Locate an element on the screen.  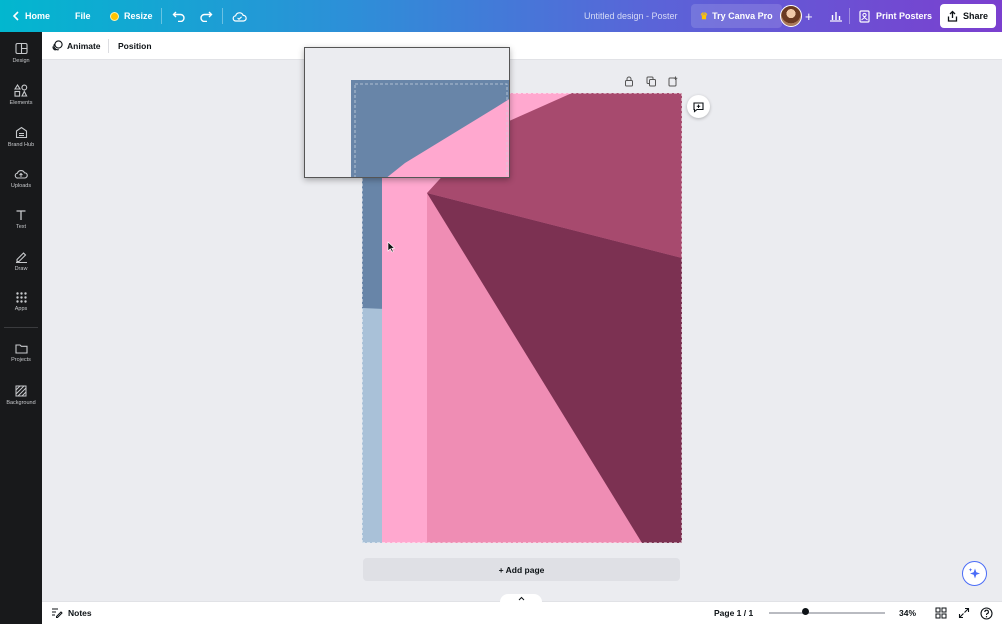
animate-label: Animate is located at coordinates (84, 45).